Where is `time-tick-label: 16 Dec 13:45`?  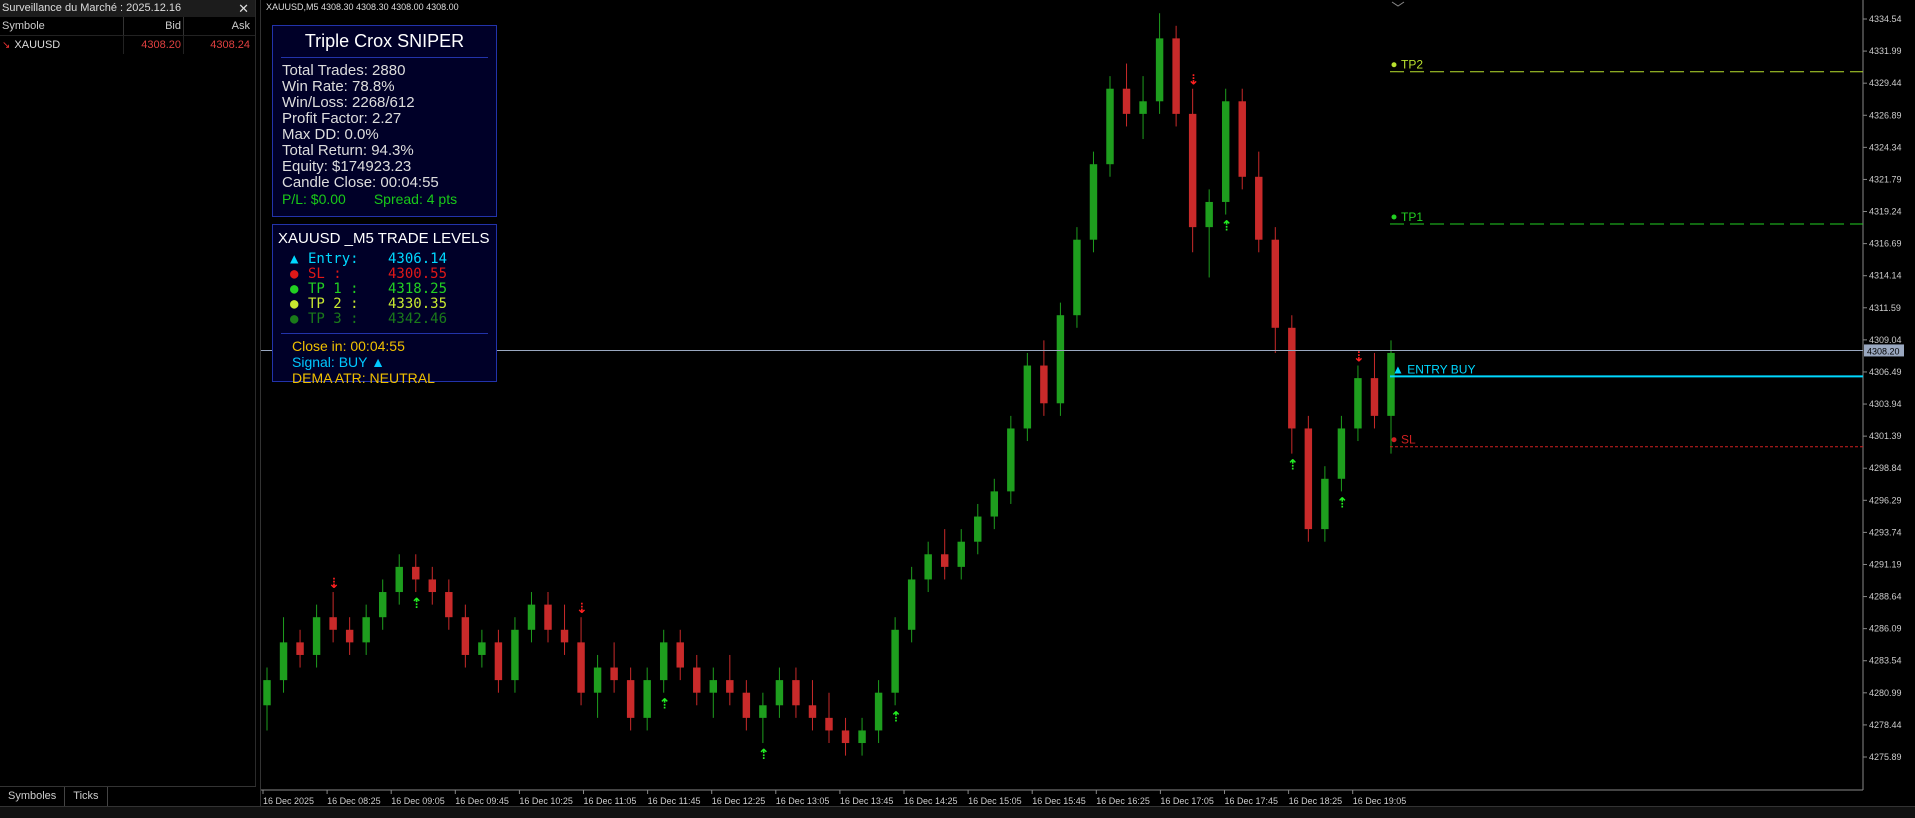 time-tick-label: 16 Dec 13:45 is located at coordinates (867, 801).